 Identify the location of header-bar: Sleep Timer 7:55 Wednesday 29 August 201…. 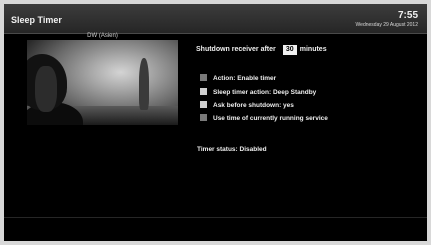
(215, 19).